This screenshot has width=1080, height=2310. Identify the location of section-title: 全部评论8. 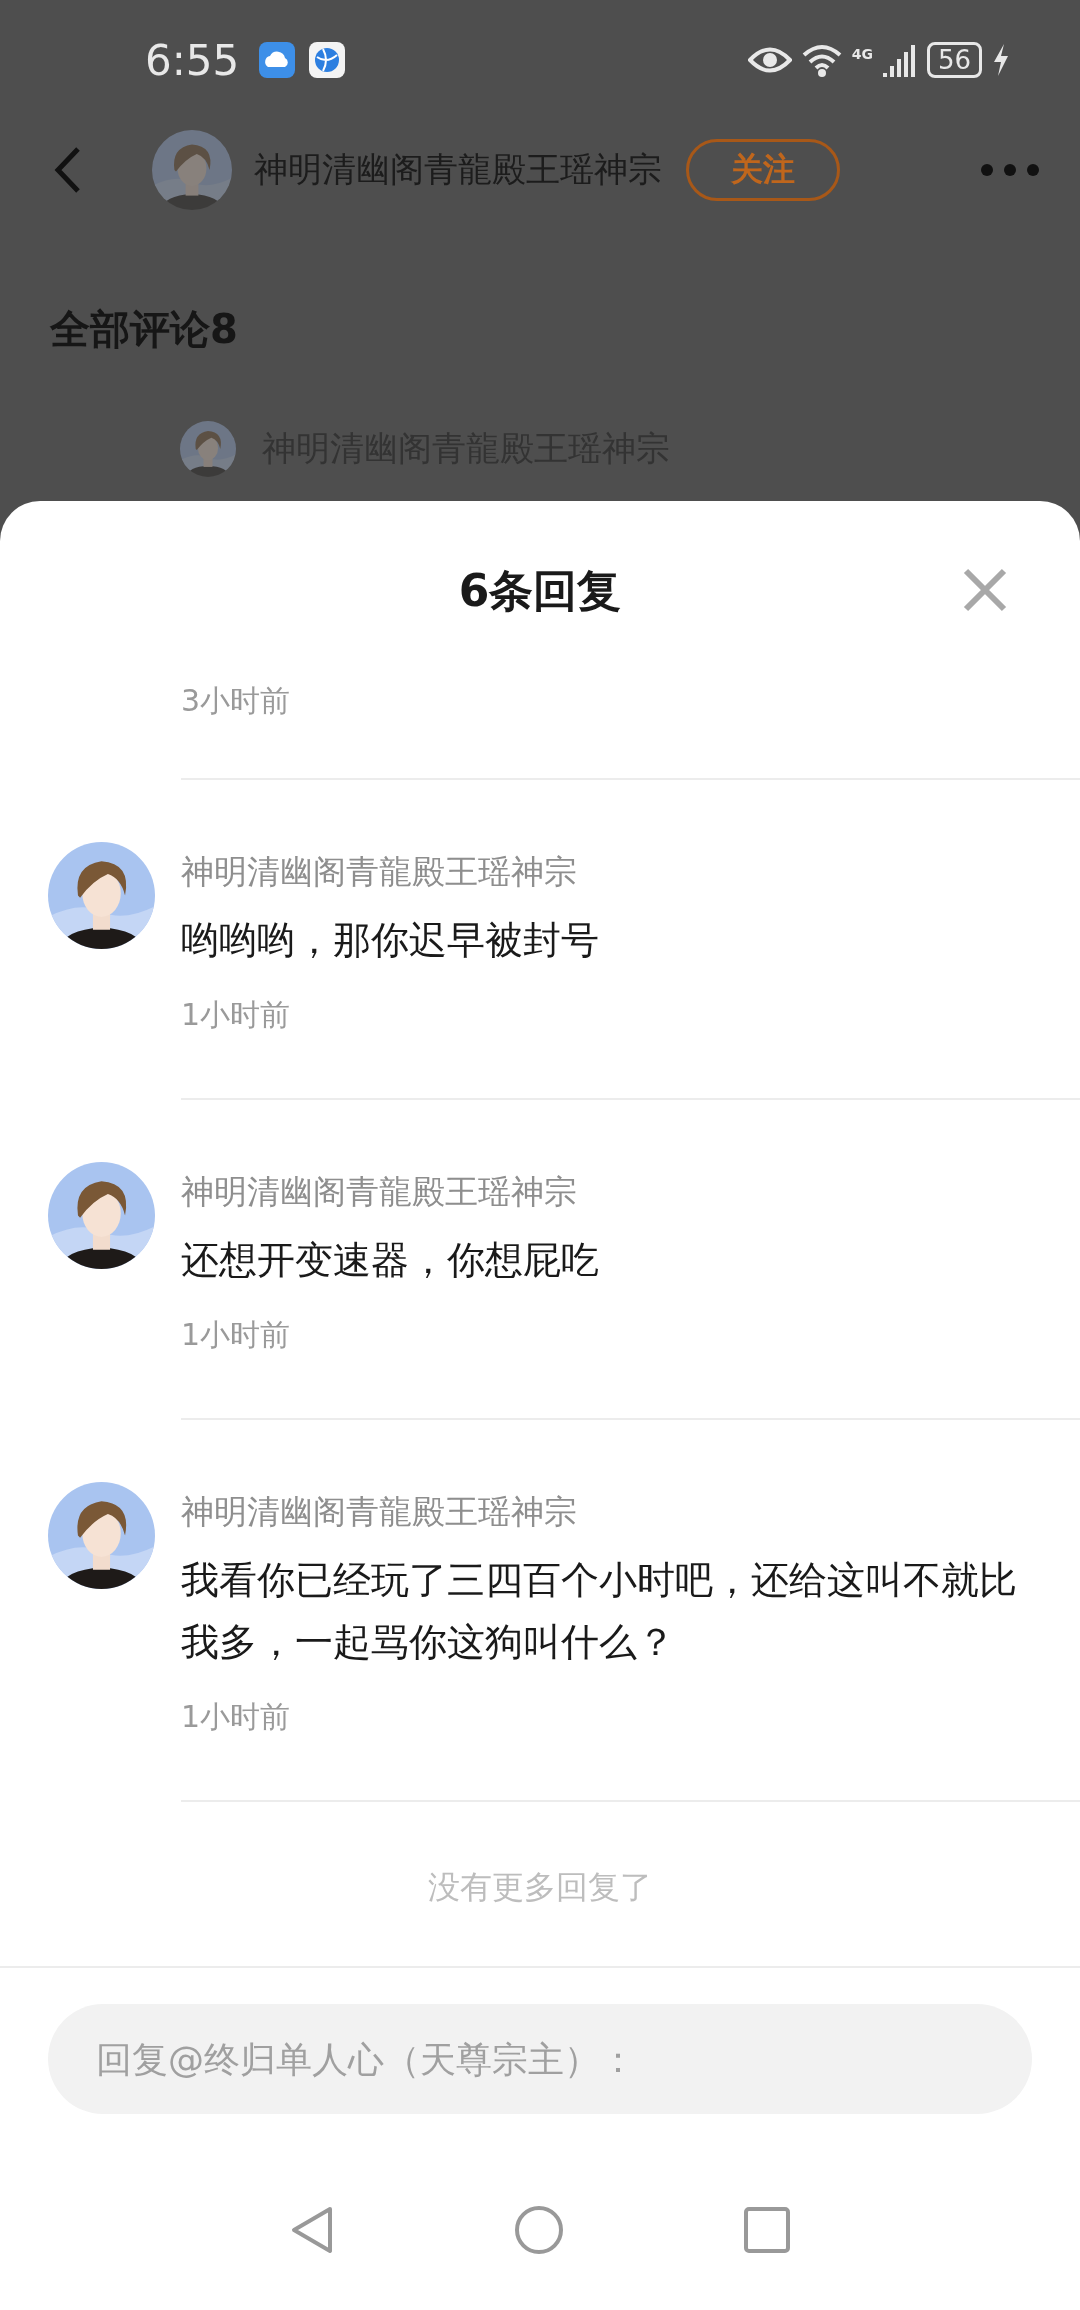
(144, 329).